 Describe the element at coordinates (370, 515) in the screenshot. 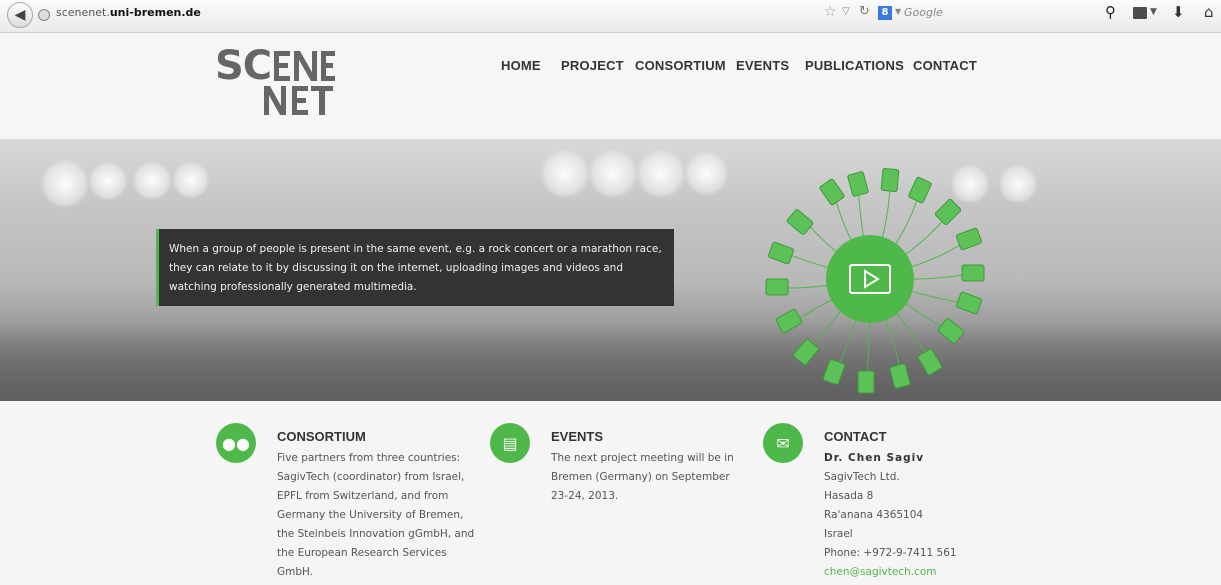

I see `consortium-line: Germany the University of Bremen,` at that location.